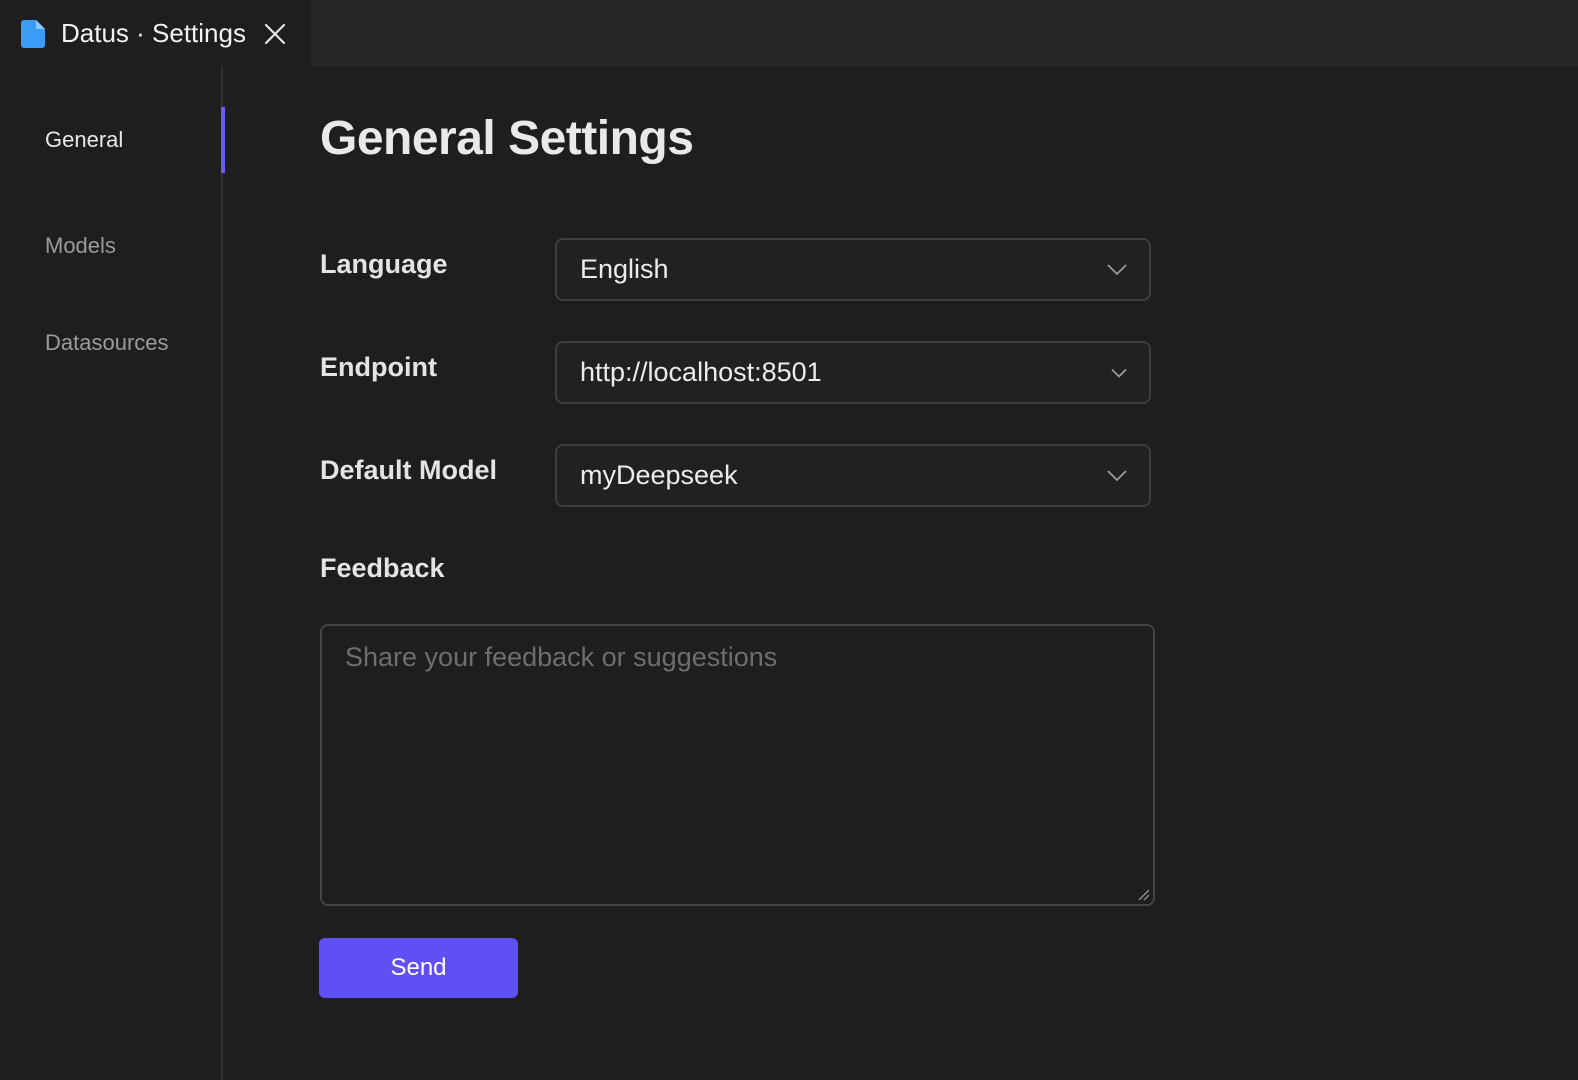 Image resolution: width=1578 pixels, height=1080 pixels. What do you see at coordinates (701, 372) in the screenshot?
I see `endpoint-value: http://localhost:8501` at bounding box center [701, 372].